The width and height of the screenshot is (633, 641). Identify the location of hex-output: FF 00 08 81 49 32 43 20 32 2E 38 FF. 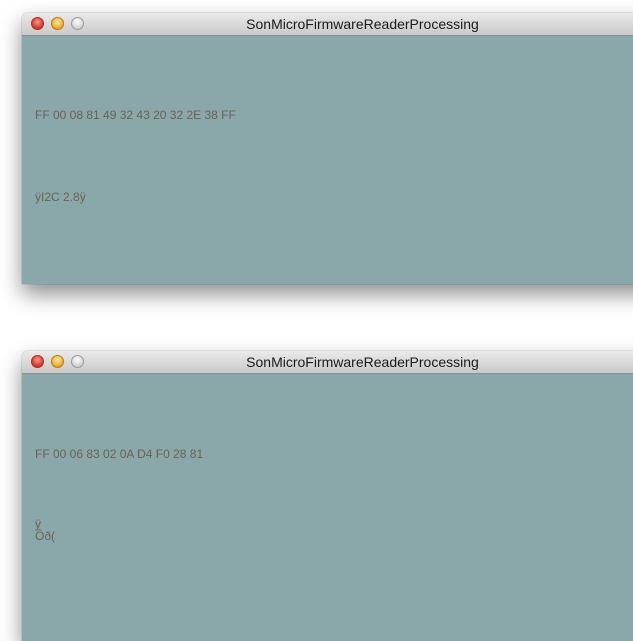
(135, 115).